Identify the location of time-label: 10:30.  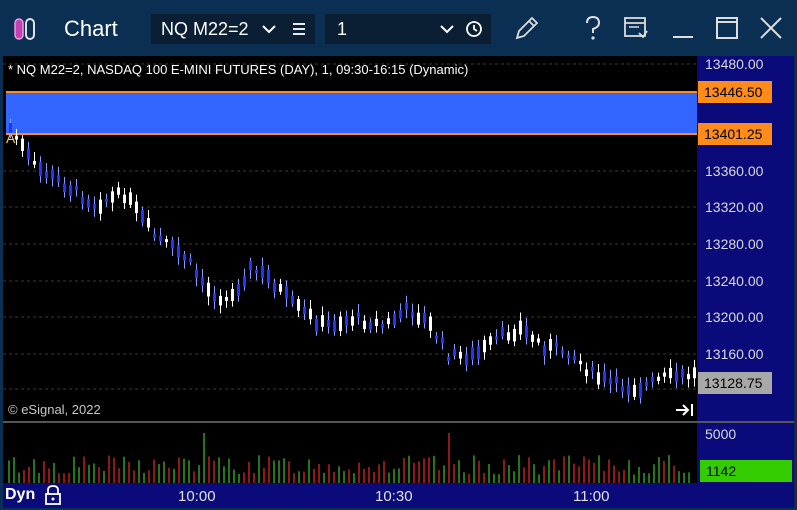
(394, 496).